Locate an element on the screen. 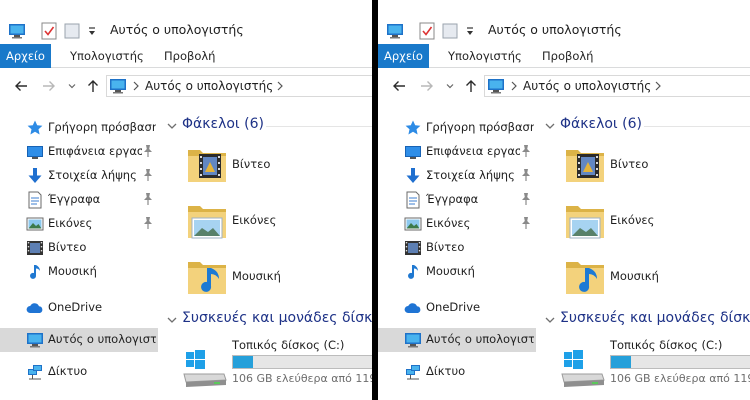  computer-icon is located at coordinates (35, 340).